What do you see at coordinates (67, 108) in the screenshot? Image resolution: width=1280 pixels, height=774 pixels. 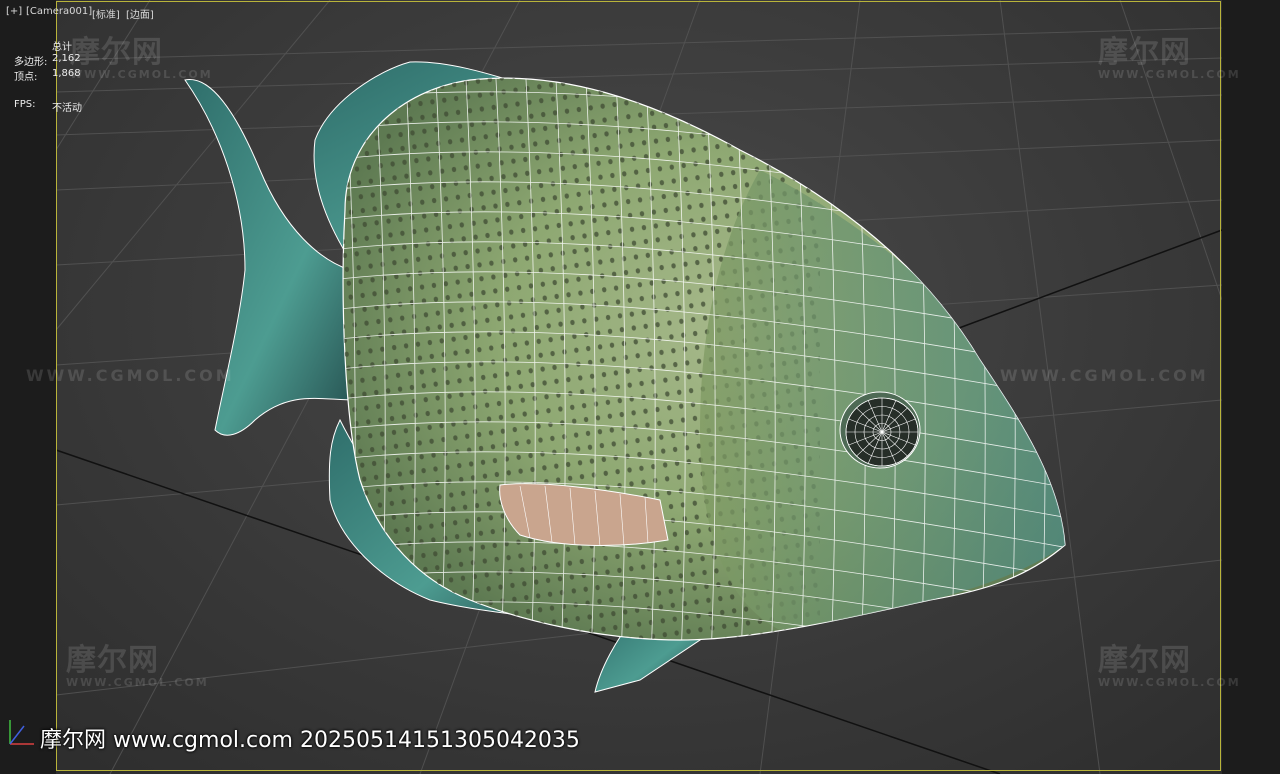 I see `stats-fps-value: 不活动` at bounding box center [67, 108].